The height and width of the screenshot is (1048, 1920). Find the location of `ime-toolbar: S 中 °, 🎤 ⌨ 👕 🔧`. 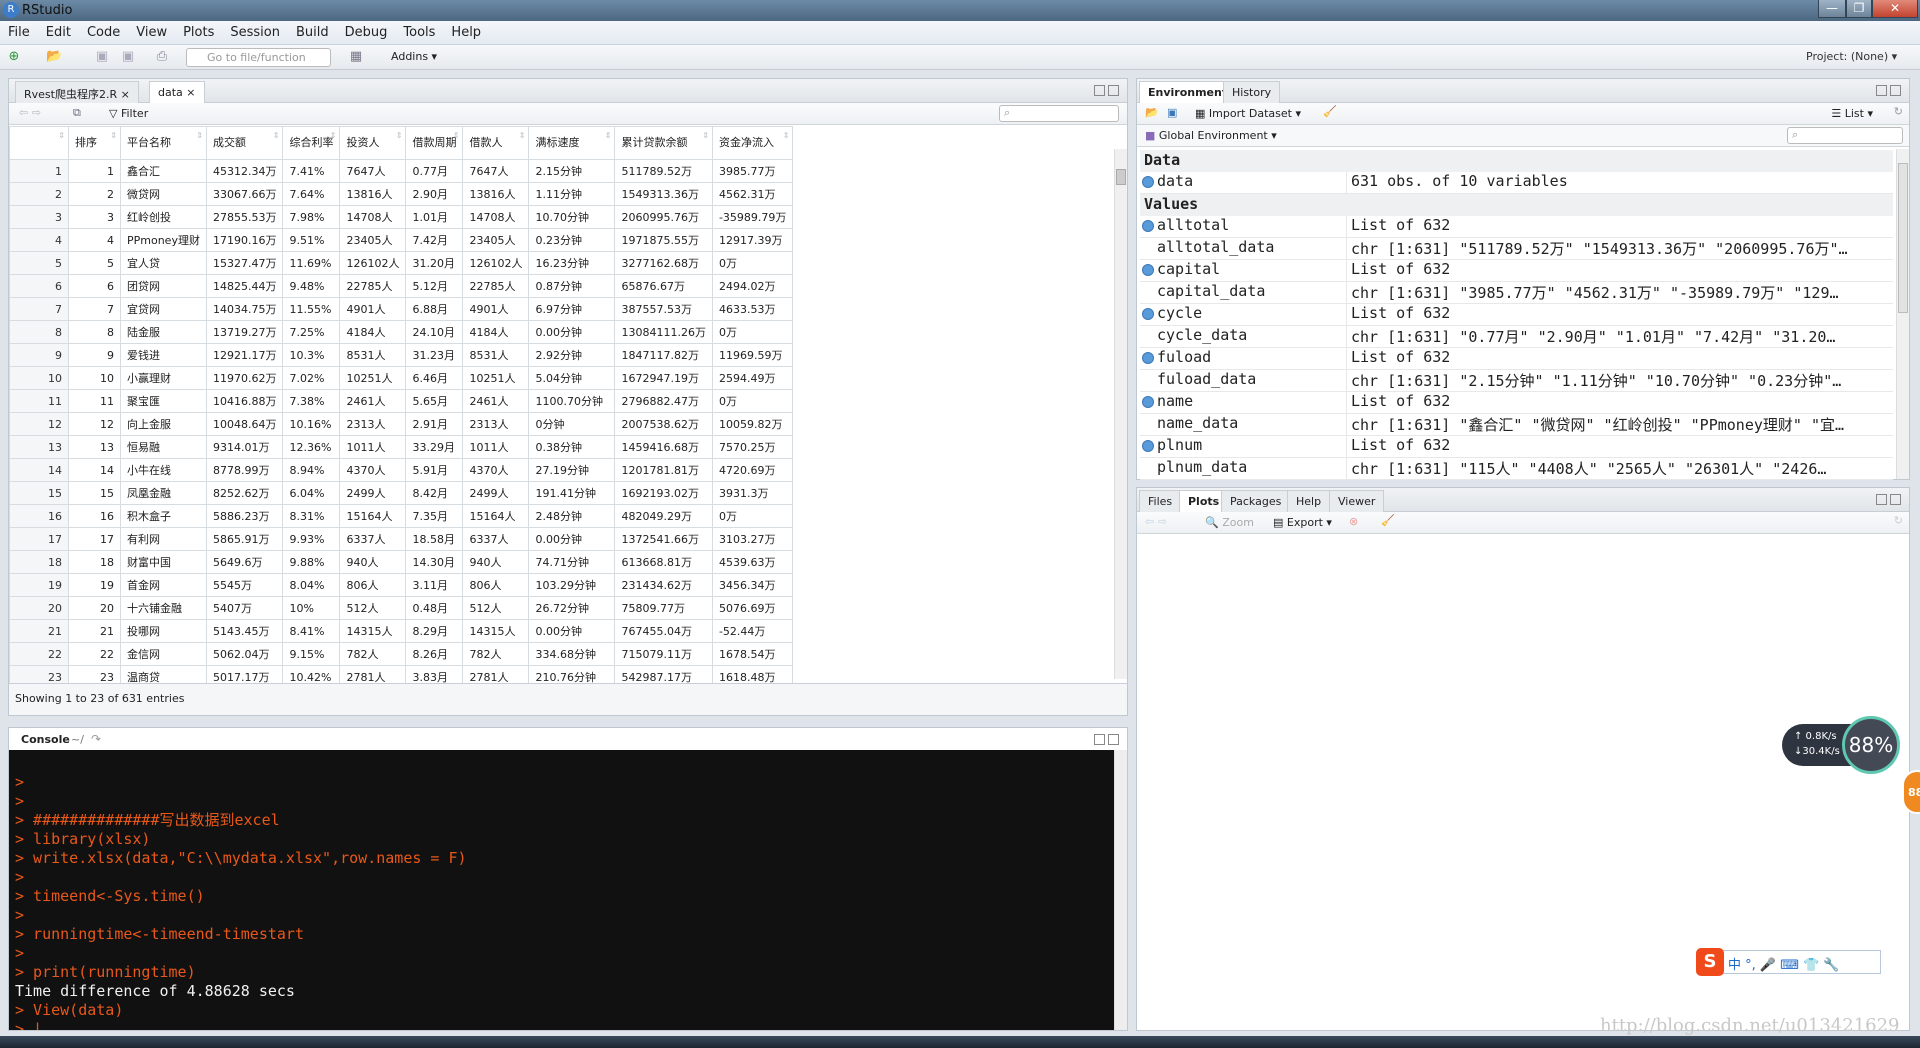

ime-toolbar: S 中 °, 🎤 ⌨ 👕 🔧 is located at coordinates (1788, 962).